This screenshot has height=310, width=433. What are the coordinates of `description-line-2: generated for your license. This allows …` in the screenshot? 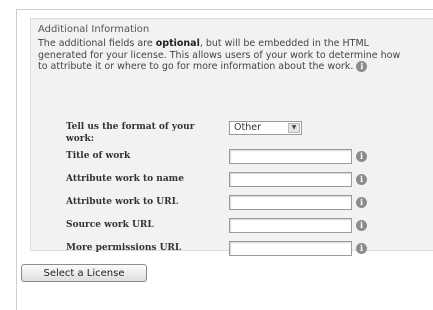 It's located at (219, 55).